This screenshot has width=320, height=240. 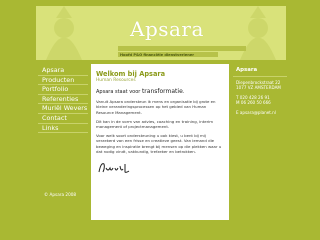 I want to click on signature-image, so click(x=114, y=168).